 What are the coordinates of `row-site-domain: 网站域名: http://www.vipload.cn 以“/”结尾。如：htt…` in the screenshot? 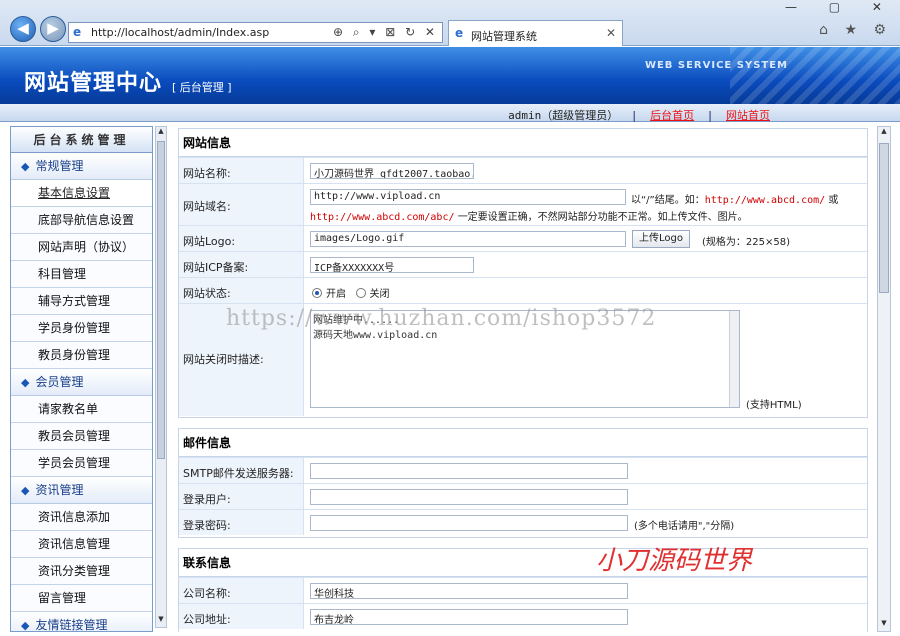 It's located at (523, 204).